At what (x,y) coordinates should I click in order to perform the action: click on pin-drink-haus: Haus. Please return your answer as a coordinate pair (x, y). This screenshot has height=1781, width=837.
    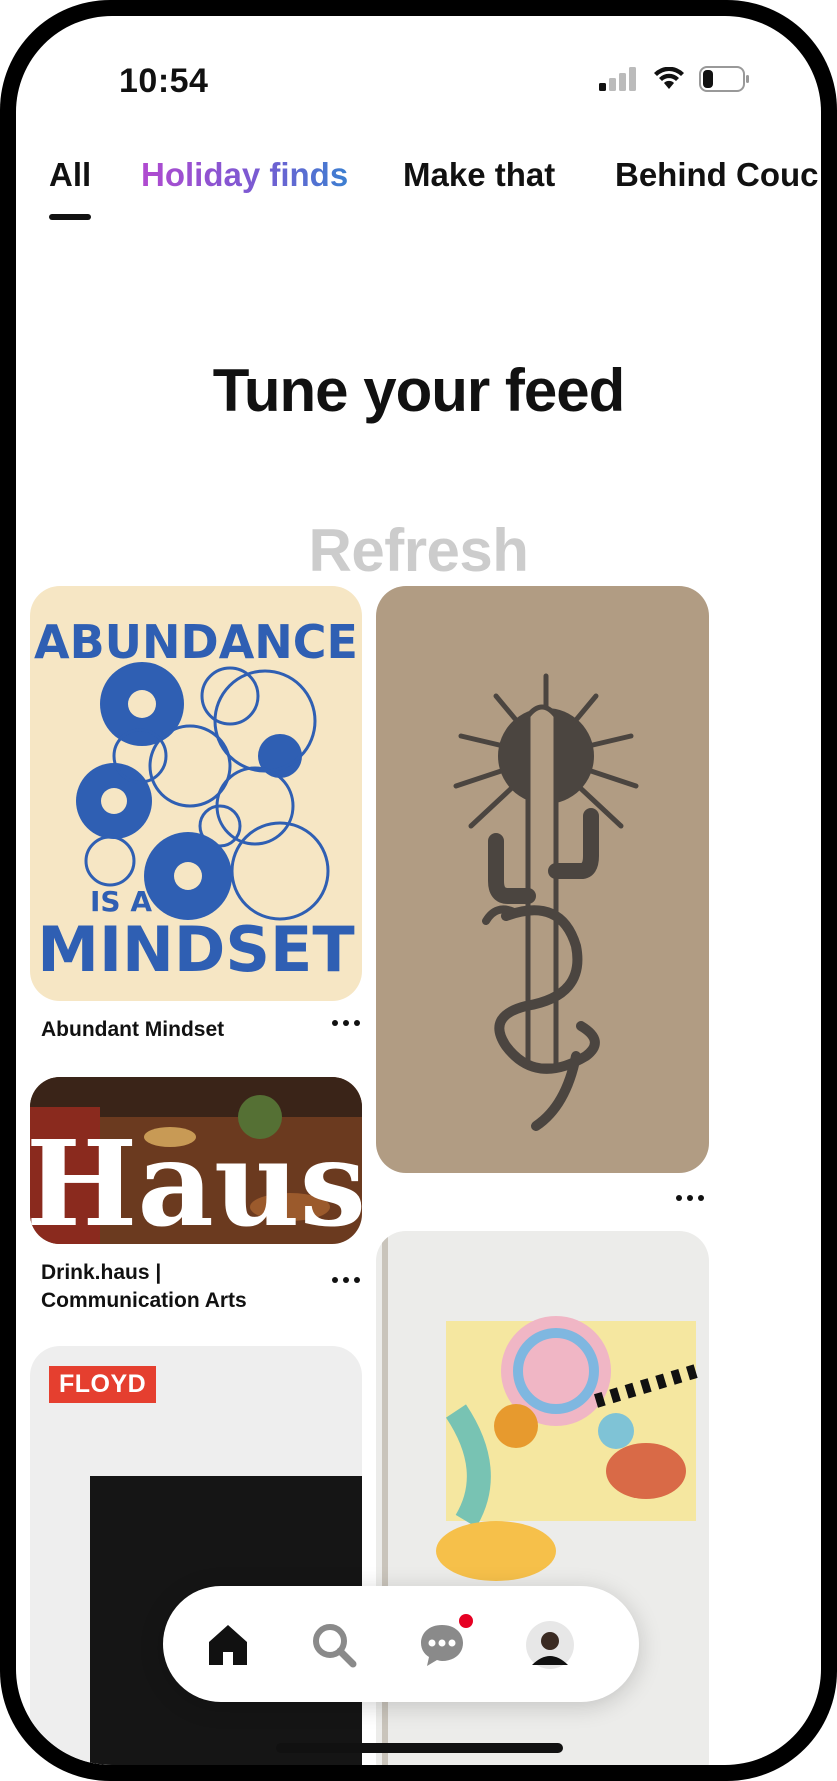
    Looking at the image, I should click on (196, 1160).